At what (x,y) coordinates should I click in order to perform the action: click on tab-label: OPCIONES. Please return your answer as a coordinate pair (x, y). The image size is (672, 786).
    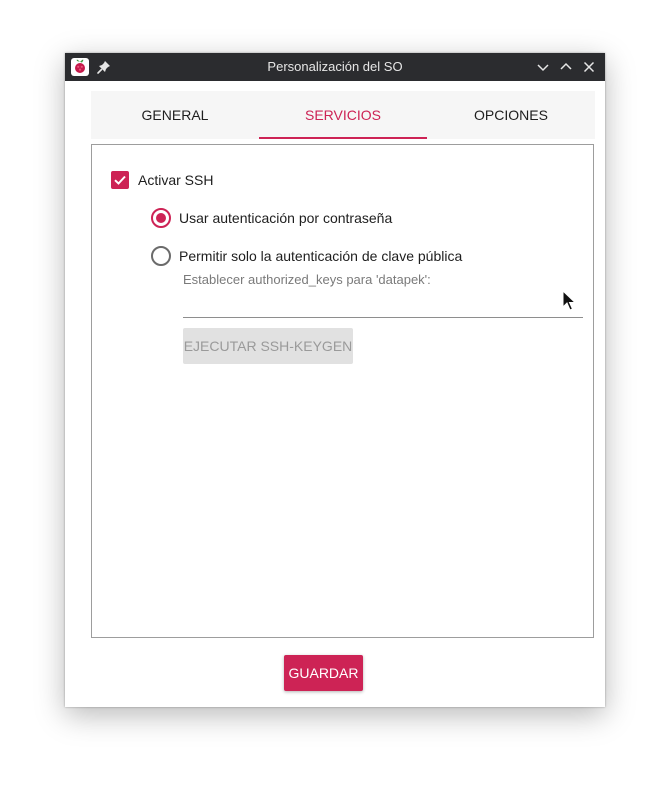
    Looking at the image, I should click on (511, 115).